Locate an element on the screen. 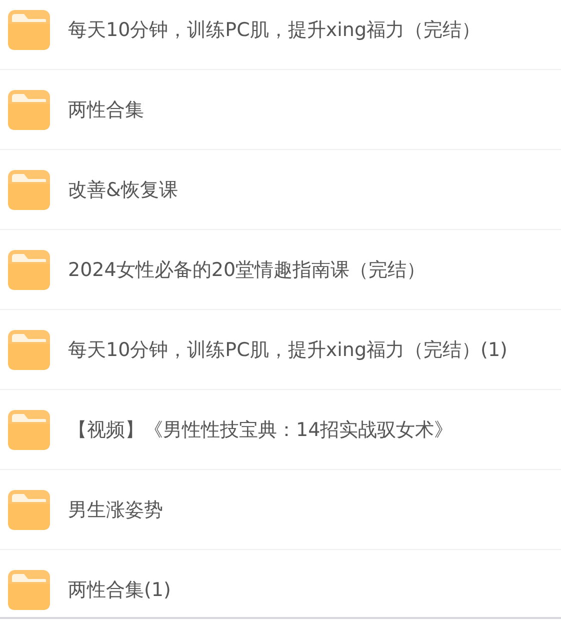  folder-row: 每天10分钟，训练PC肌，提升xing福力（完结）(1) is located at coordinates (280, 350).